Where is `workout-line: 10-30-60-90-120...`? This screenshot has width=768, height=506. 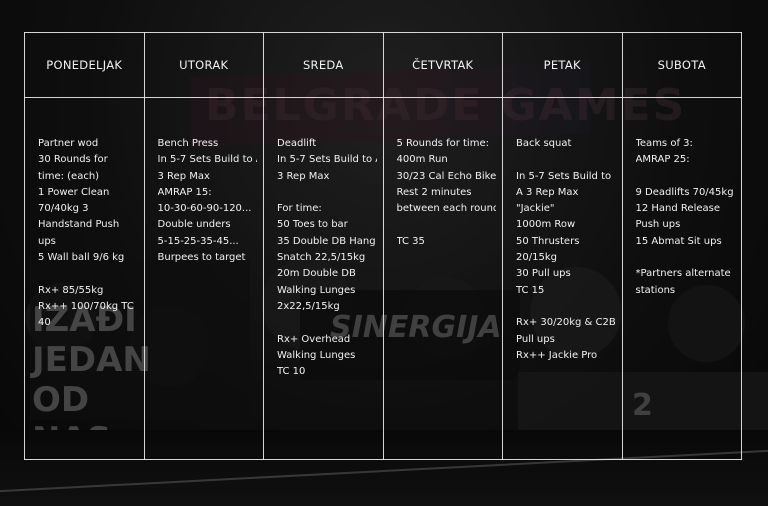
workout-line: 10-30-60-90-120... is located at coordinates (204, 209).